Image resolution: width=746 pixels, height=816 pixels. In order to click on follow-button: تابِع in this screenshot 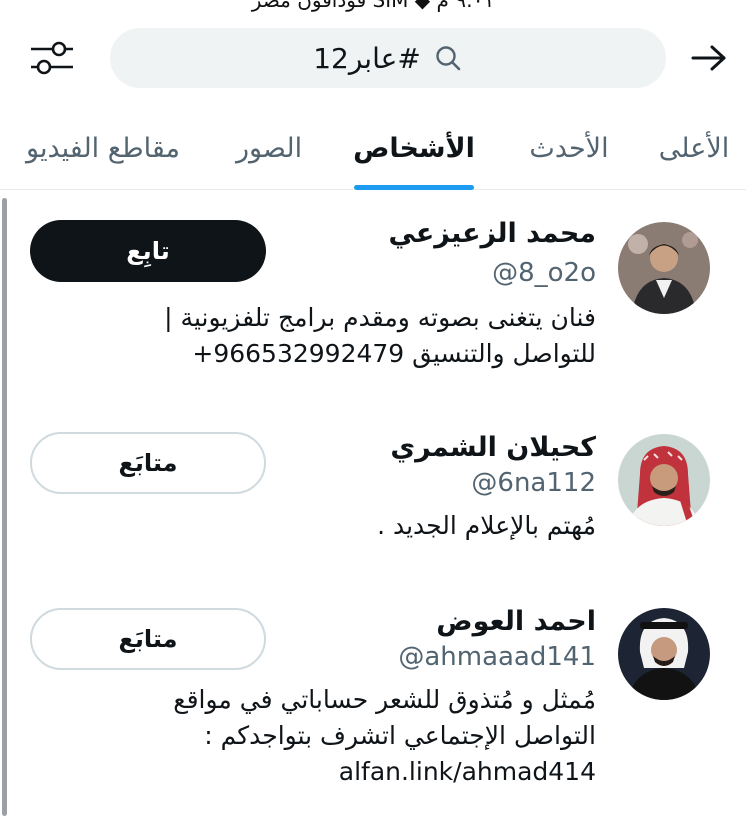, I will do `click(148, 251)`.